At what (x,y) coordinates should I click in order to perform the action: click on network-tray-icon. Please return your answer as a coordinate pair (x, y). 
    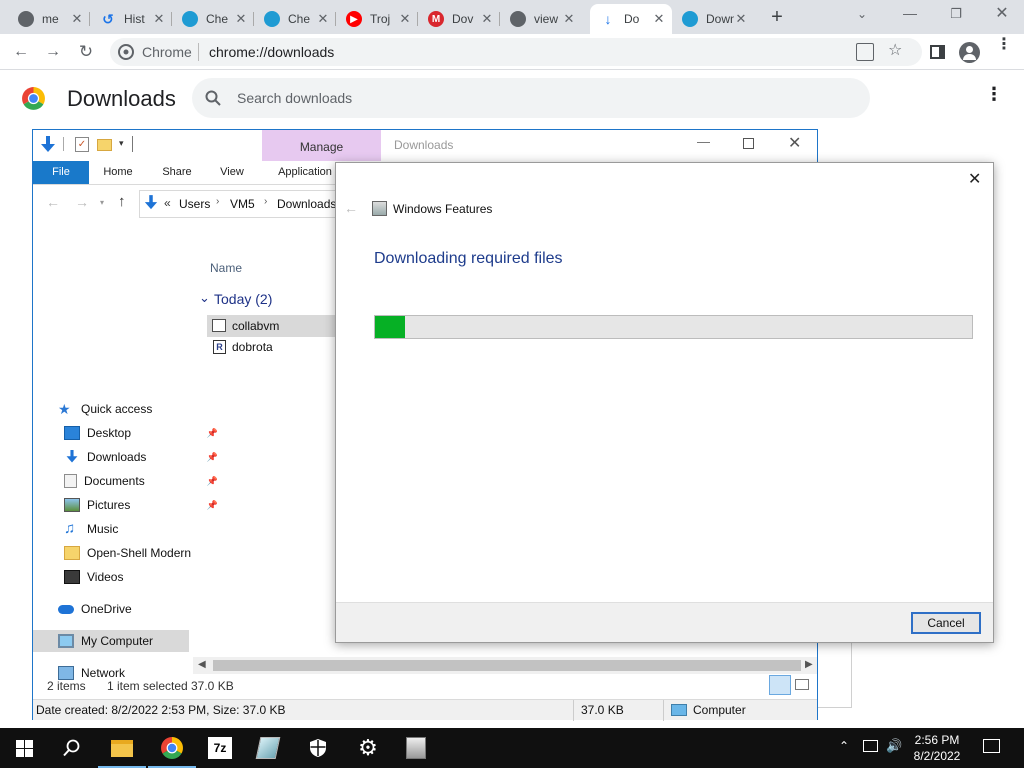
    Looking at the image, I should click on (870, 746).